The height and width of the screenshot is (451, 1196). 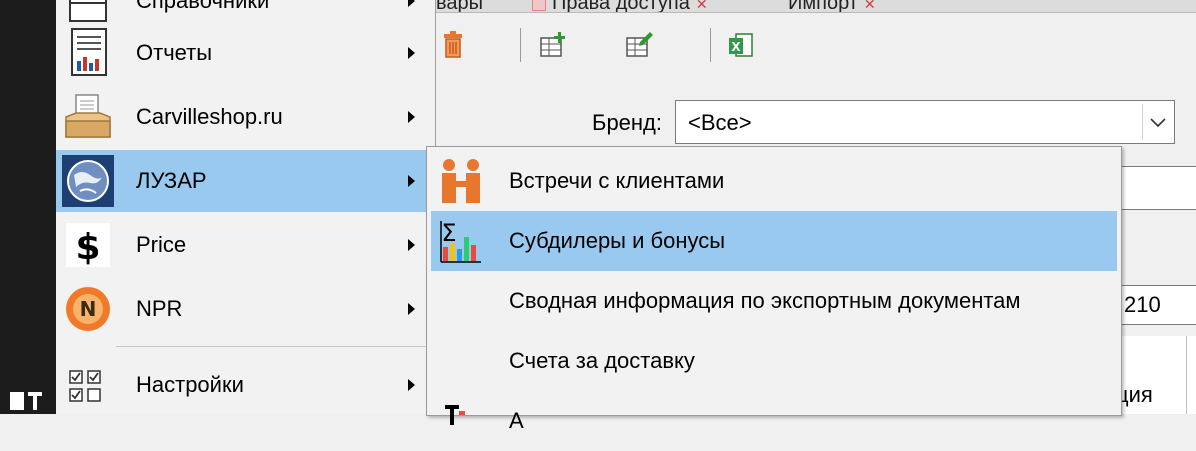 I want to click on menu-item-label: NPR, so click(x=159, y=308).